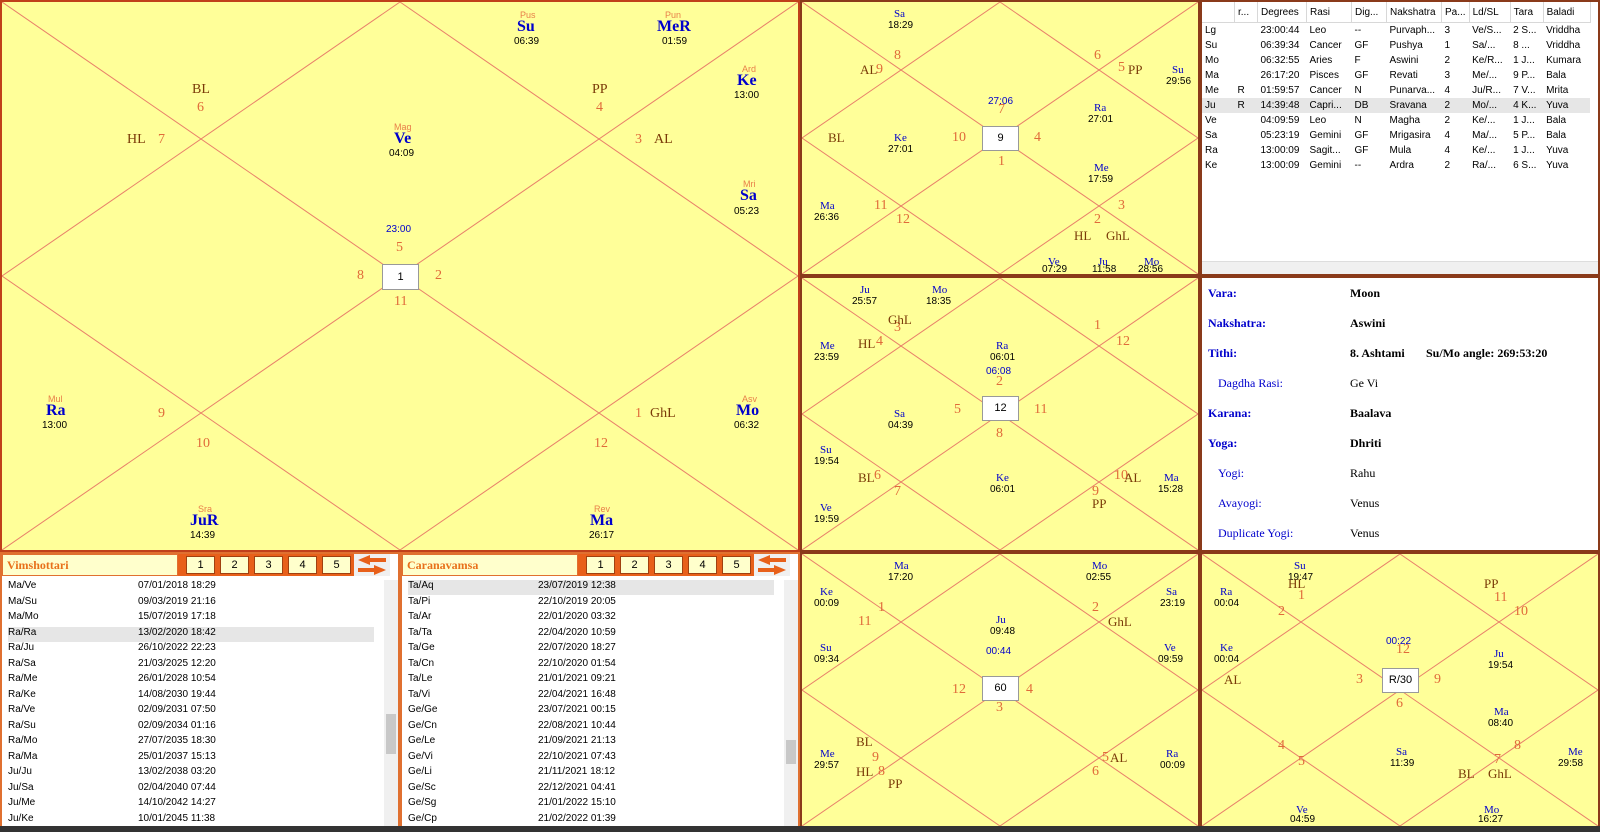  I want to click on dasa-period: Ra/Mo, so click(23, 740).